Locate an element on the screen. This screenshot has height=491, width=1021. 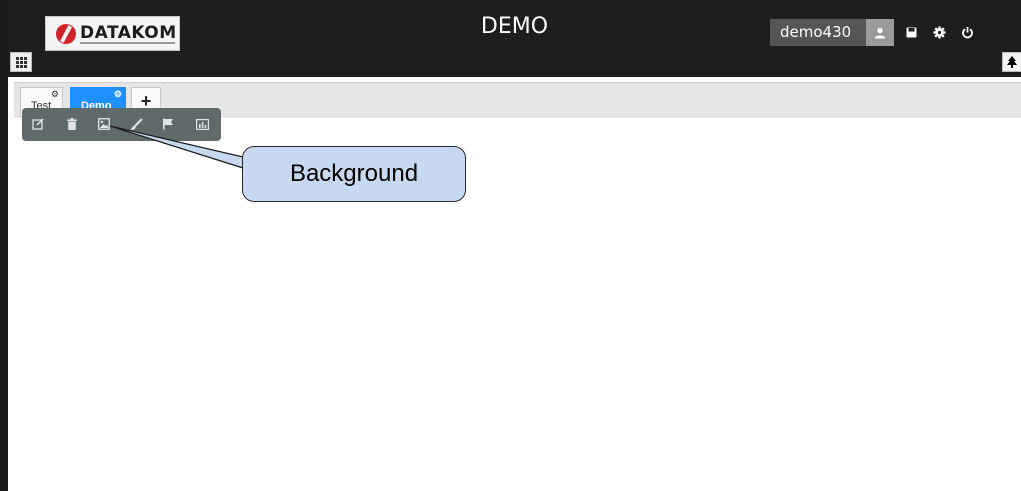
edit-icon is located at coordinates (38, 124).